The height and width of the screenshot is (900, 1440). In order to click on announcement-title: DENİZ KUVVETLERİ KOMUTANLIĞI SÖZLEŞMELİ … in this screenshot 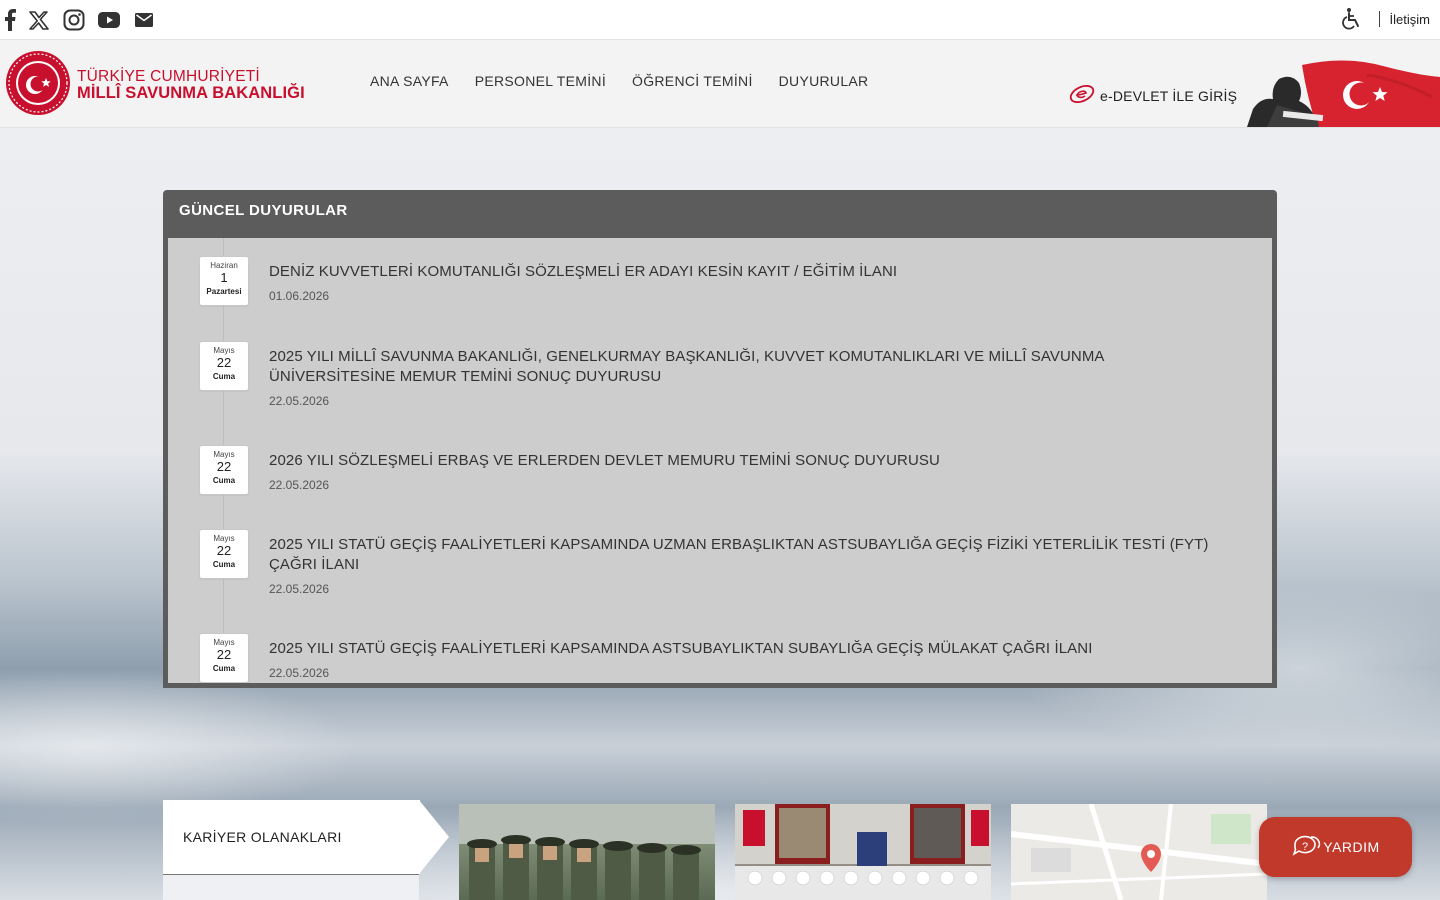, I will do `click(749, 272)`.